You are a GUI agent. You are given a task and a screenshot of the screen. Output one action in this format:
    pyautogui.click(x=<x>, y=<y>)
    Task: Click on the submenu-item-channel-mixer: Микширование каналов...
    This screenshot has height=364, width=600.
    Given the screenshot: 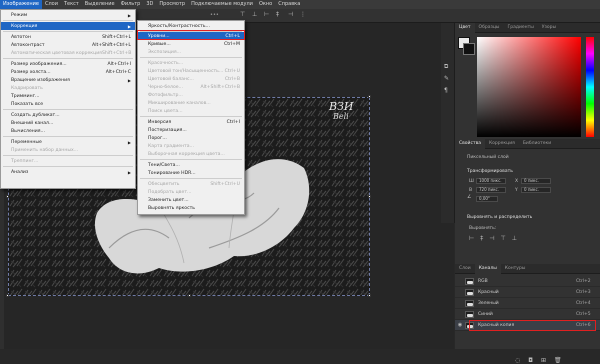 What is the action you would take?
    pyautogui.click(x=191, y=103)
    